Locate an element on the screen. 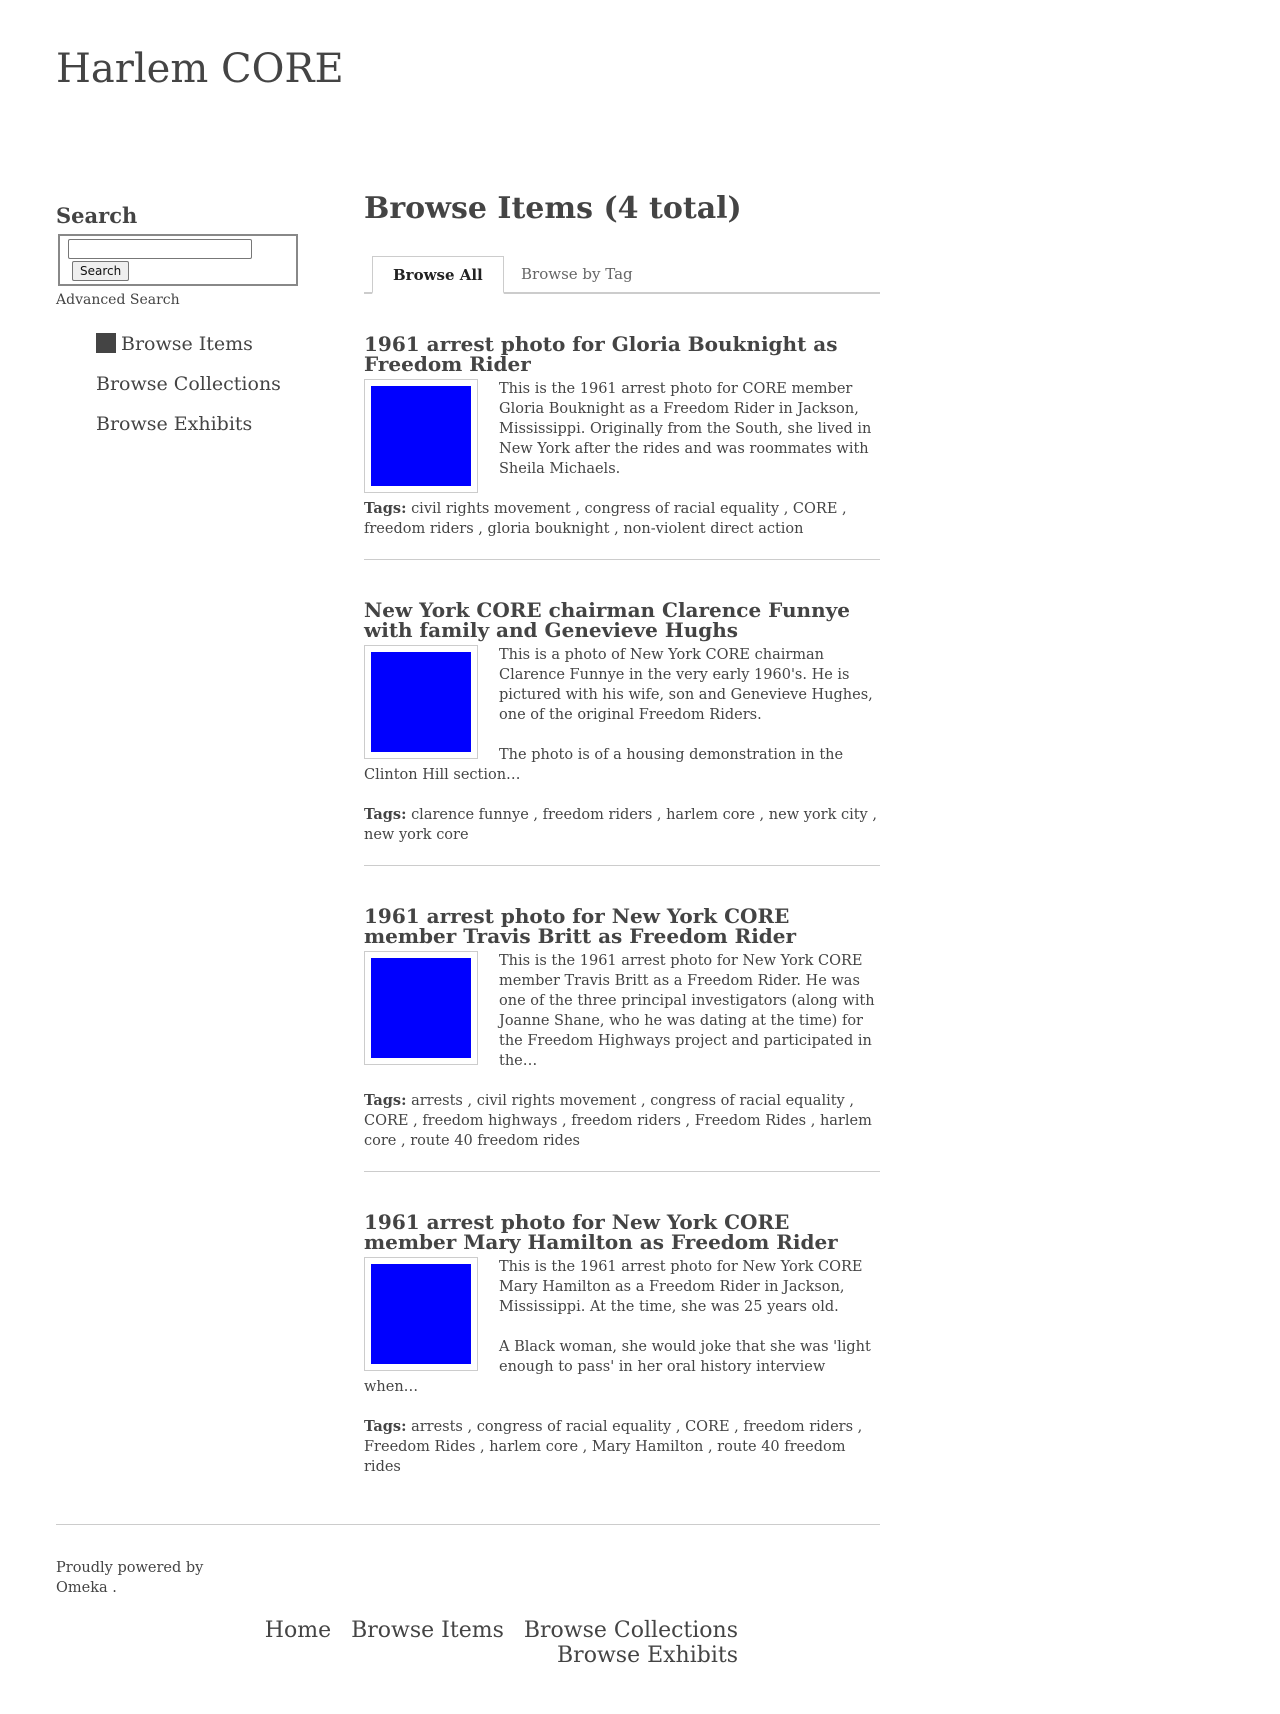 This screenshot has height=1714, width=1280. sidebar-item-label: Browse Collections is located at coordinates (188, 384).